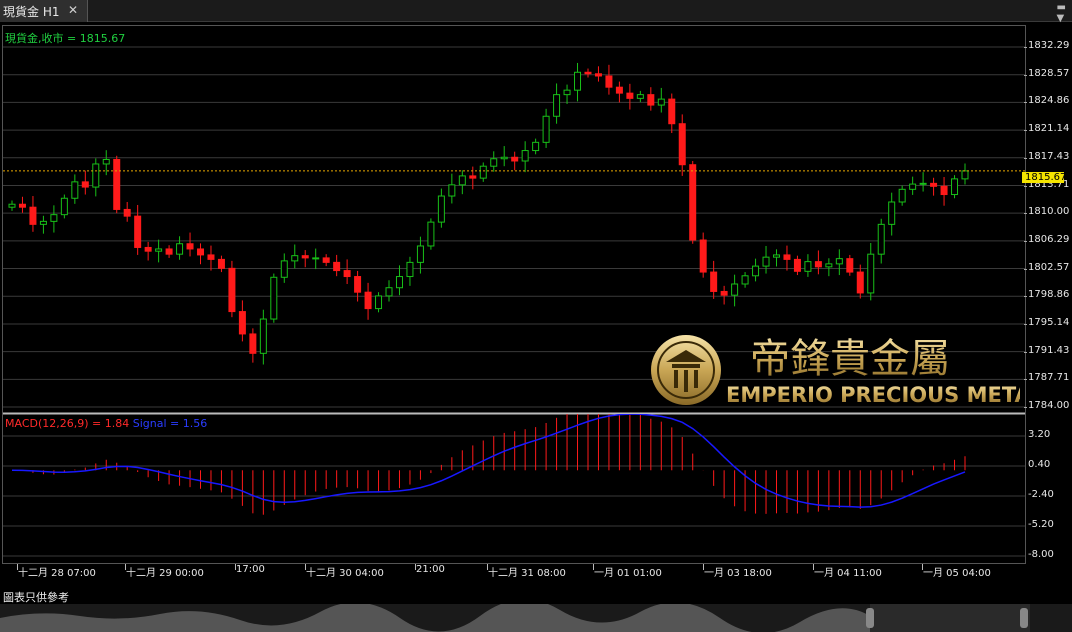  What do you see at coordinates (1049, 322) in the screenshot?
I see `price-tick-label: 1795.14` at bounding box center [1049, 322].